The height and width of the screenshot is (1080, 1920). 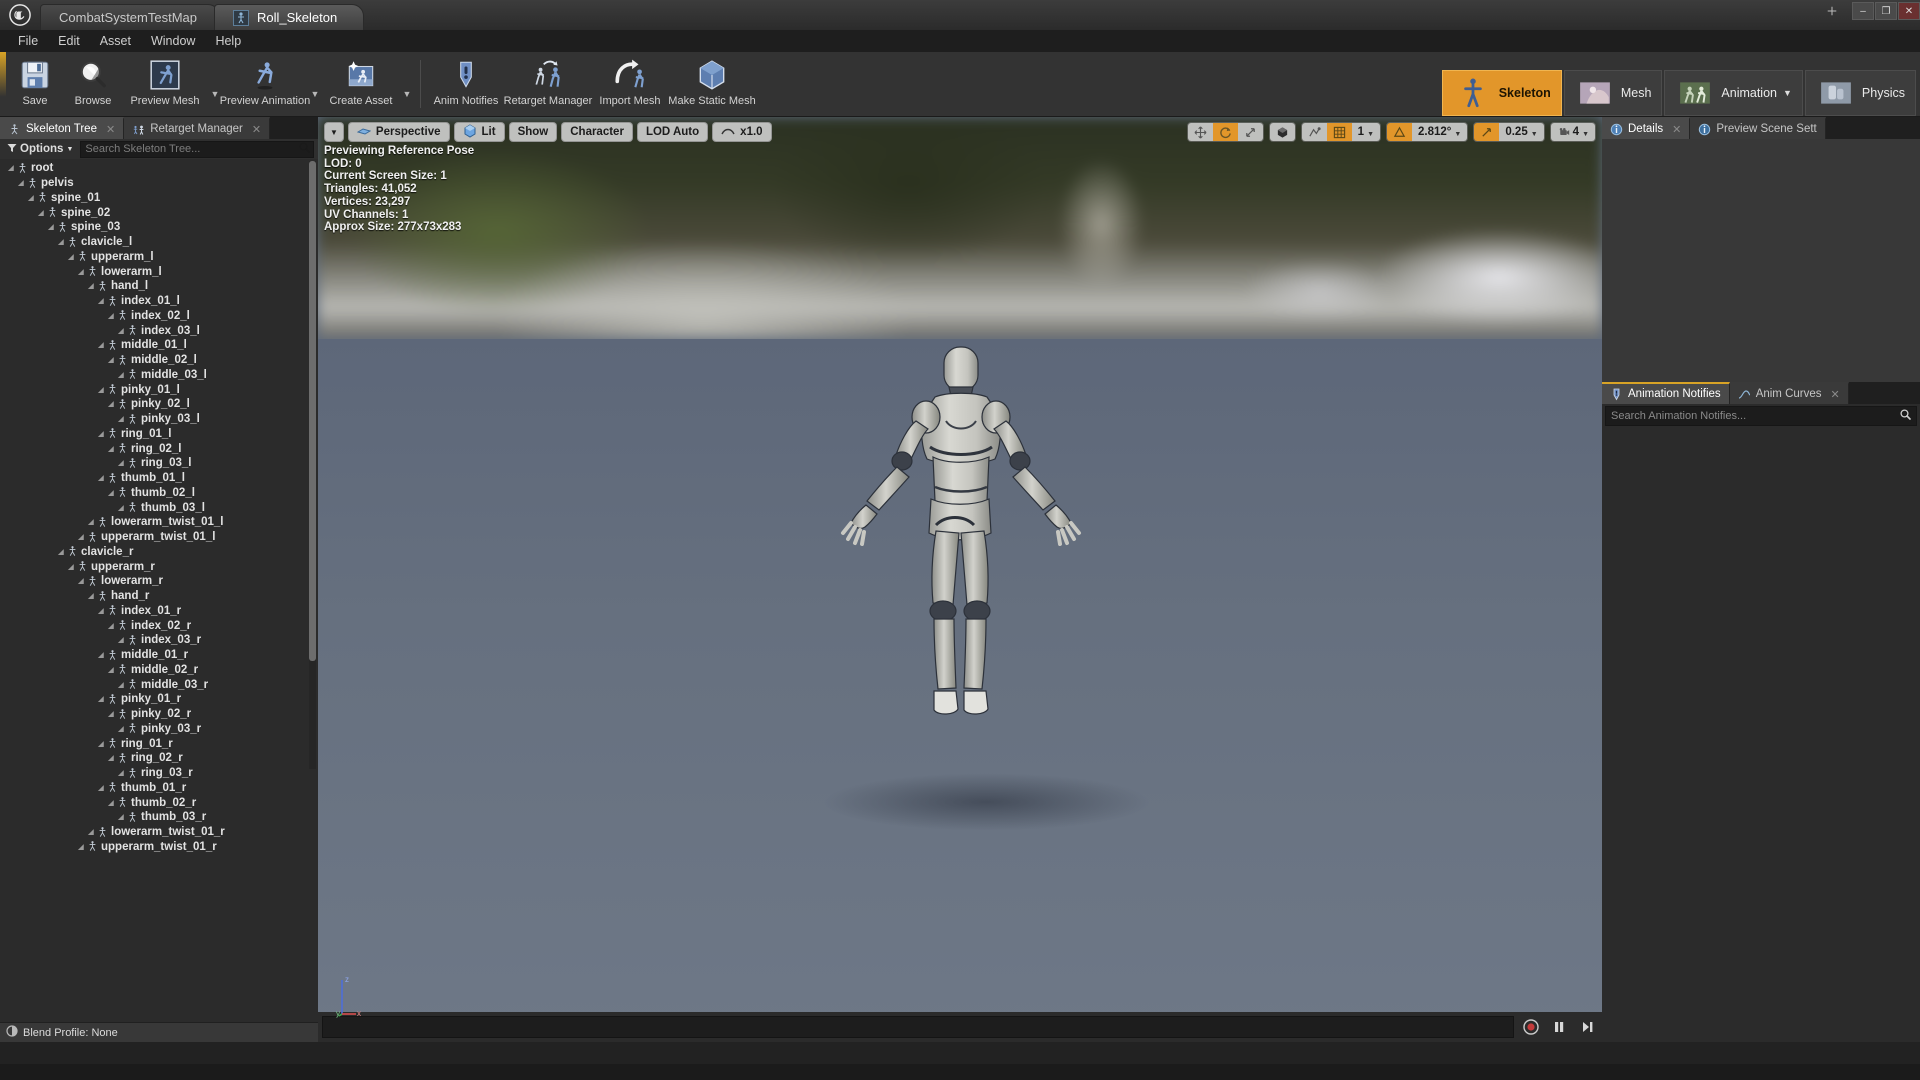 I want to click on make-static-mesh-button: Make Static Mesh, so click(x=712, y=84).